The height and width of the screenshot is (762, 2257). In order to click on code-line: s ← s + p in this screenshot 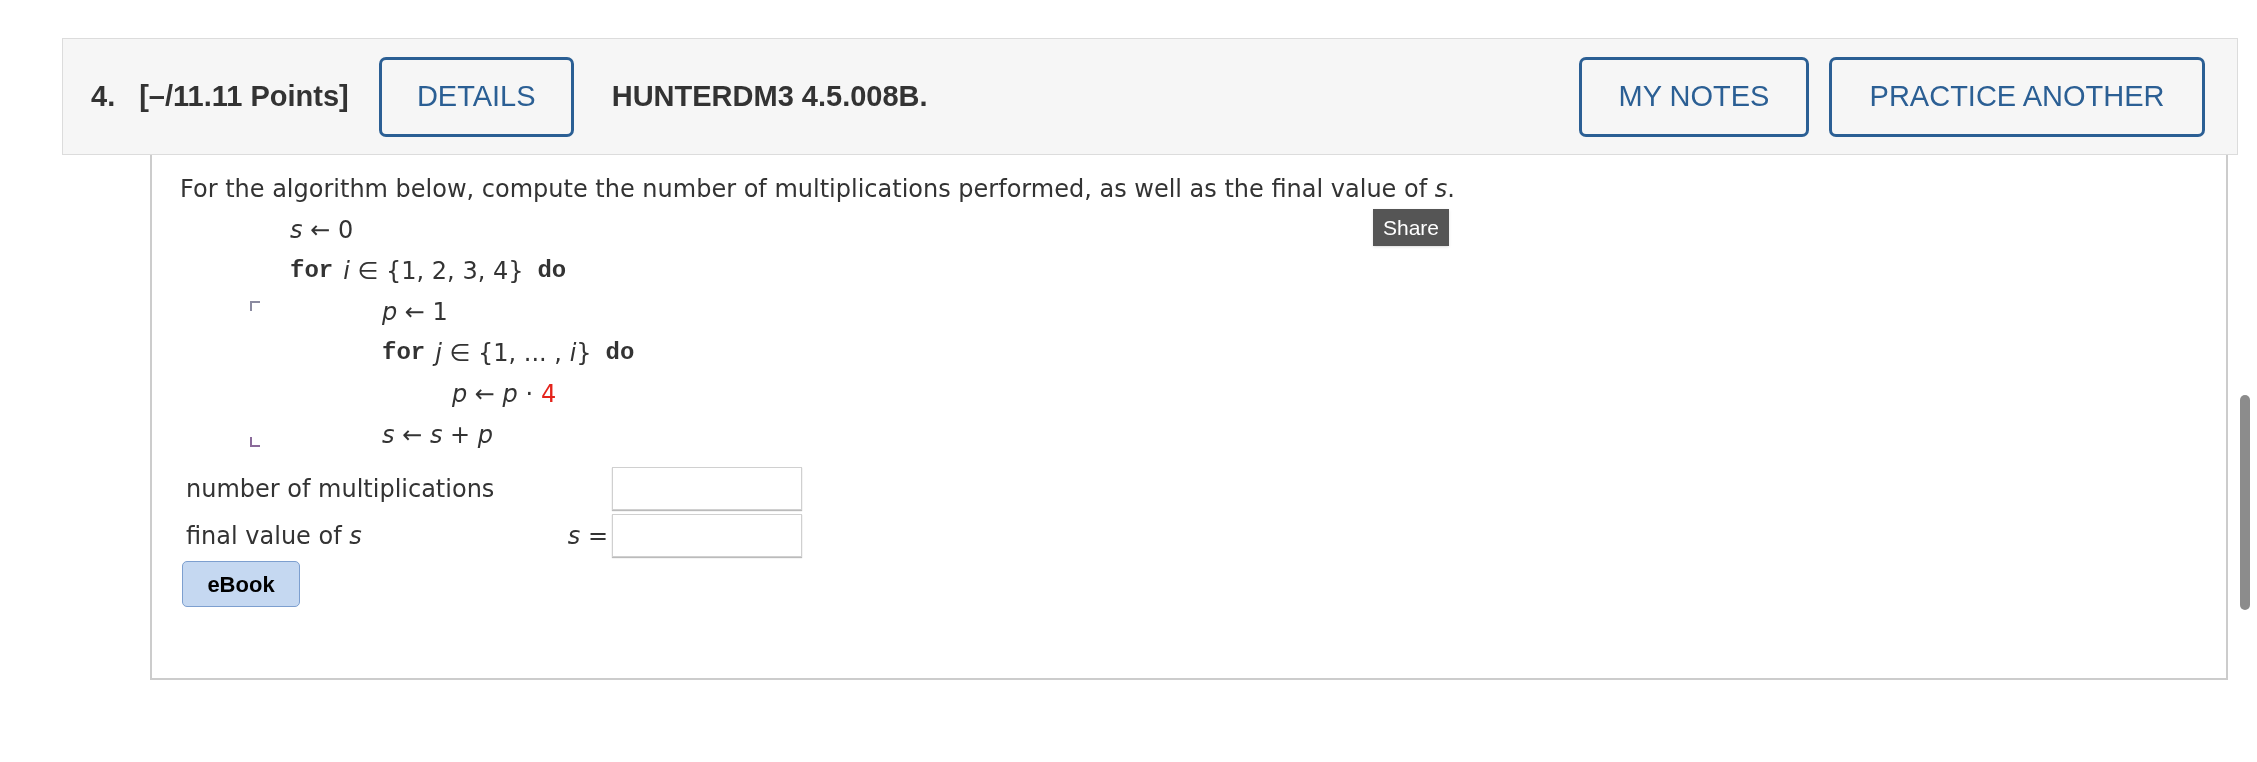, I will do `click(437, 435)`.